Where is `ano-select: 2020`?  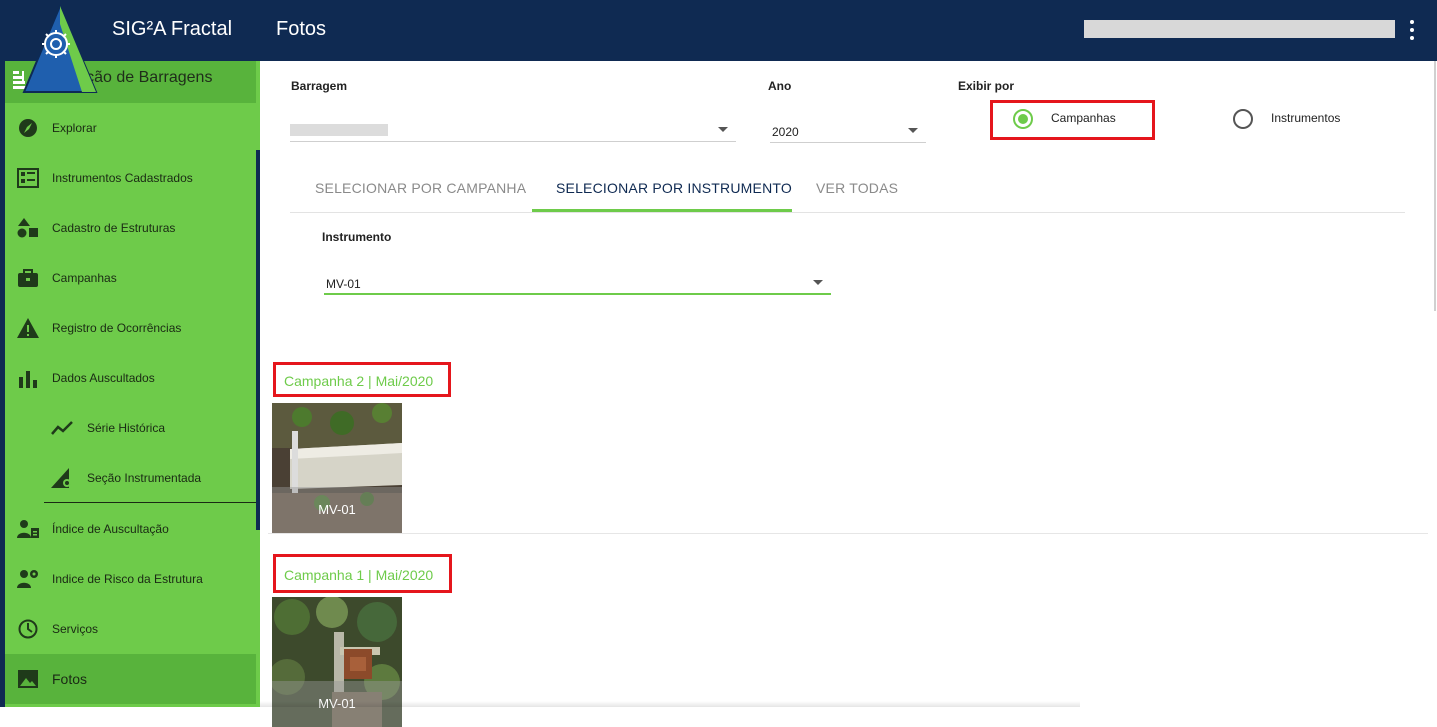 ano-select: 2020 is located at coordinates (848, 130).